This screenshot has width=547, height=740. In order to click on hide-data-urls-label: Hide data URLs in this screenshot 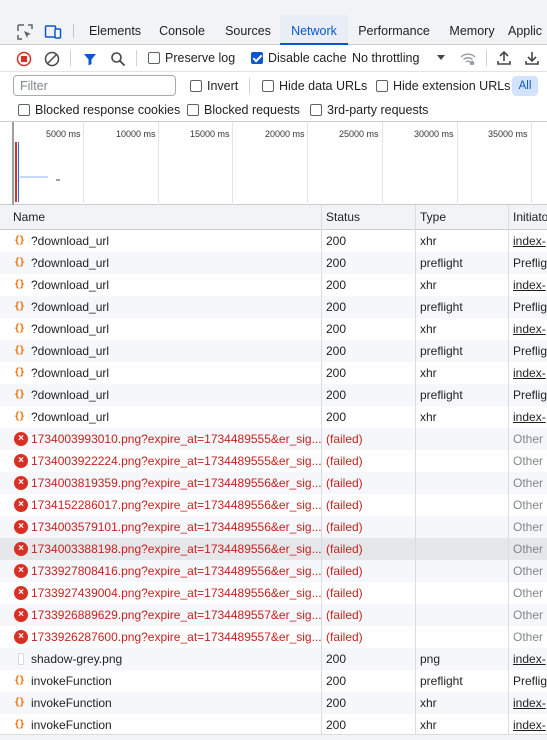, I will do `click(323, 86)`.